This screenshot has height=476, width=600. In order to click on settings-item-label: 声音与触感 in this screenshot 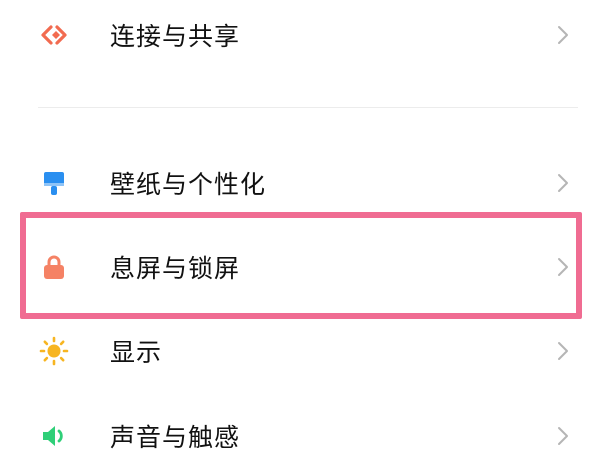, I will do `click(175, 437)`.